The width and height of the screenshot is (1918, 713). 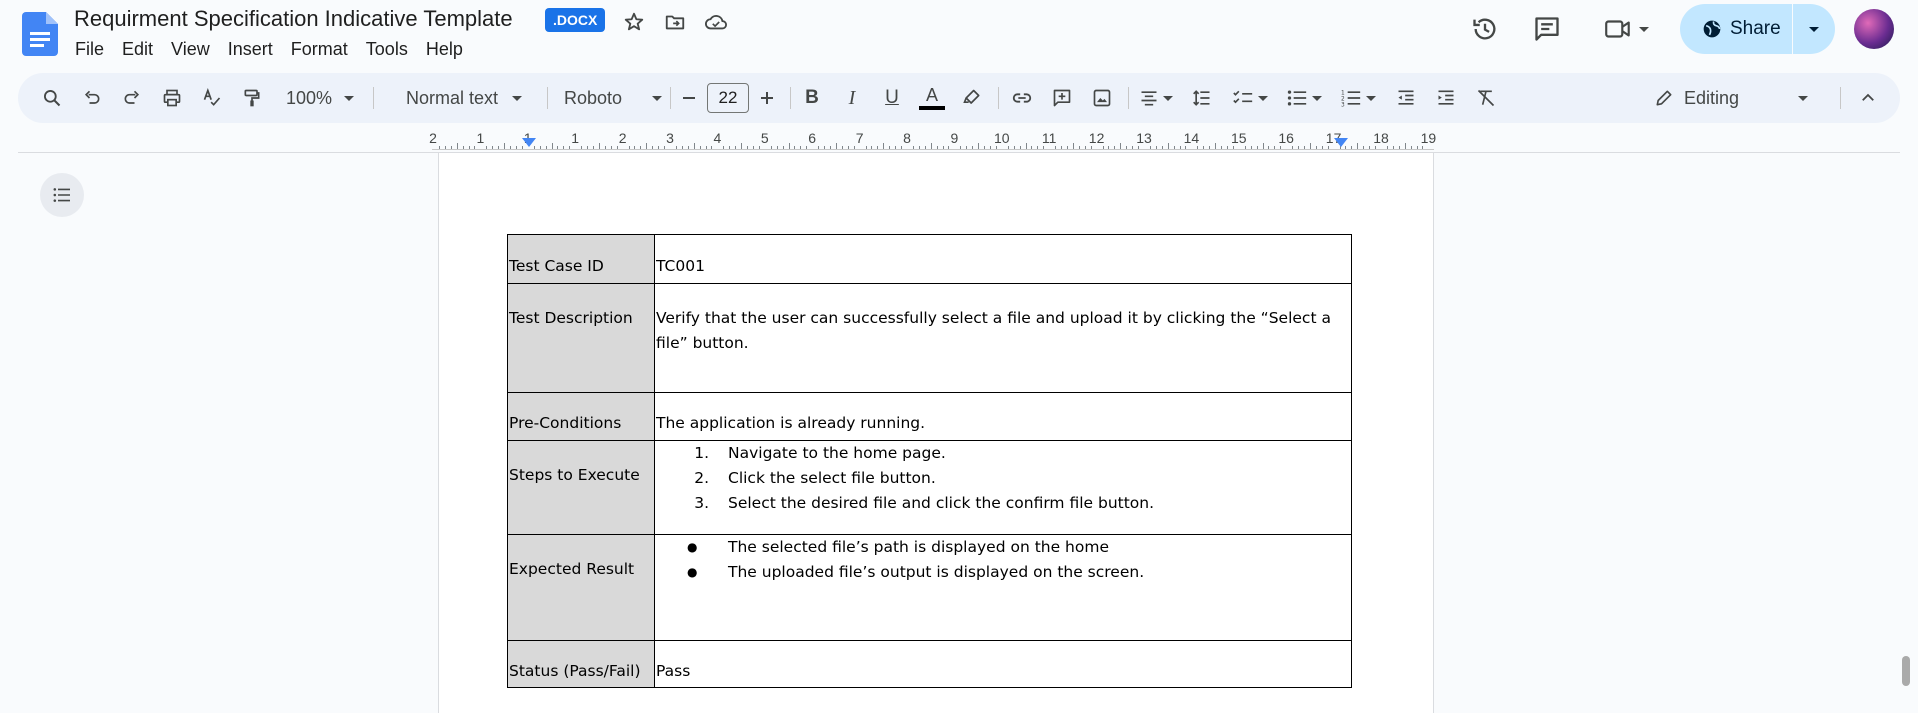 I want to click on collapse-menus-icon, so click(x=1868, y=98).